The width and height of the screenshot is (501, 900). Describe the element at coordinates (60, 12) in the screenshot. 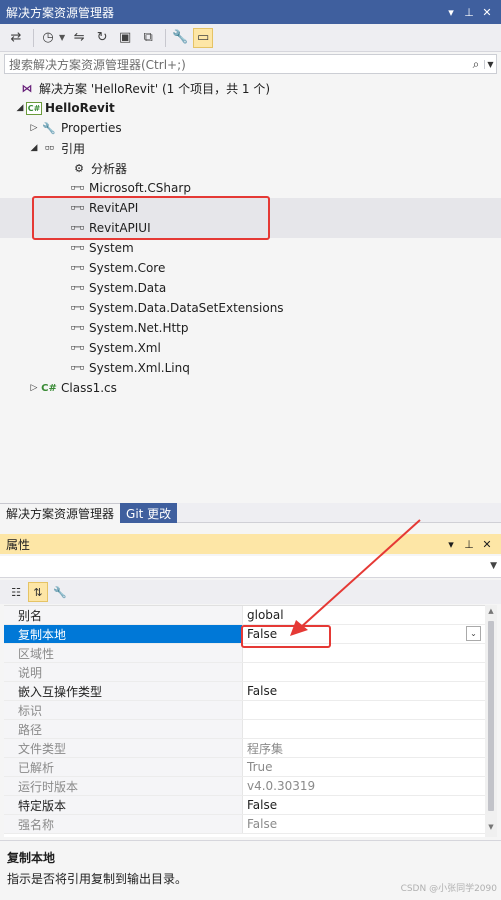

I see `solution-explorer-title: 解决方案资源管理器` at that location.